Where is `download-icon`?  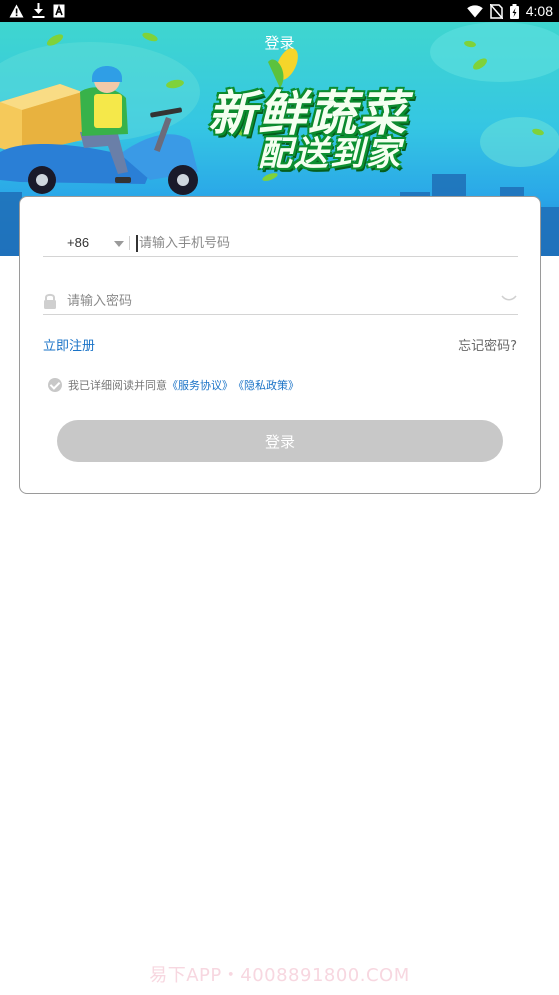 download-icon is located at coordinates (38, 10).